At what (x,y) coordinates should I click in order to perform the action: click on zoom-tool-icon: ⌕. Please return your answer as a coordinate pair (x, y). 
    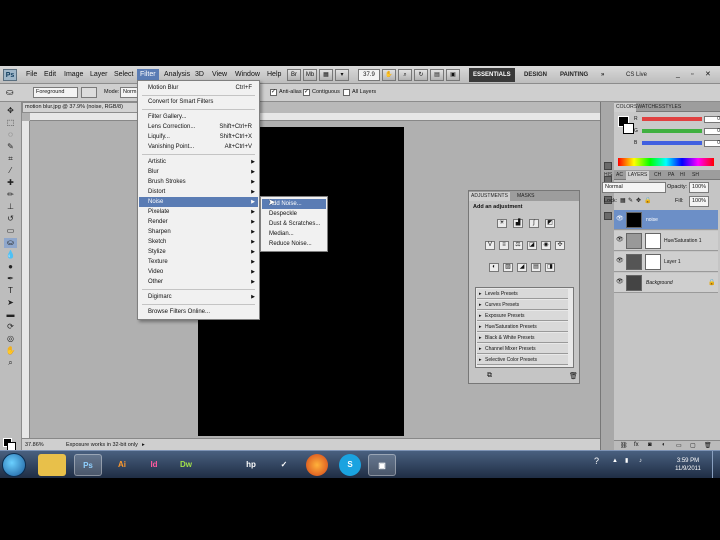
    Looking at the image, I should click on (10, 363).